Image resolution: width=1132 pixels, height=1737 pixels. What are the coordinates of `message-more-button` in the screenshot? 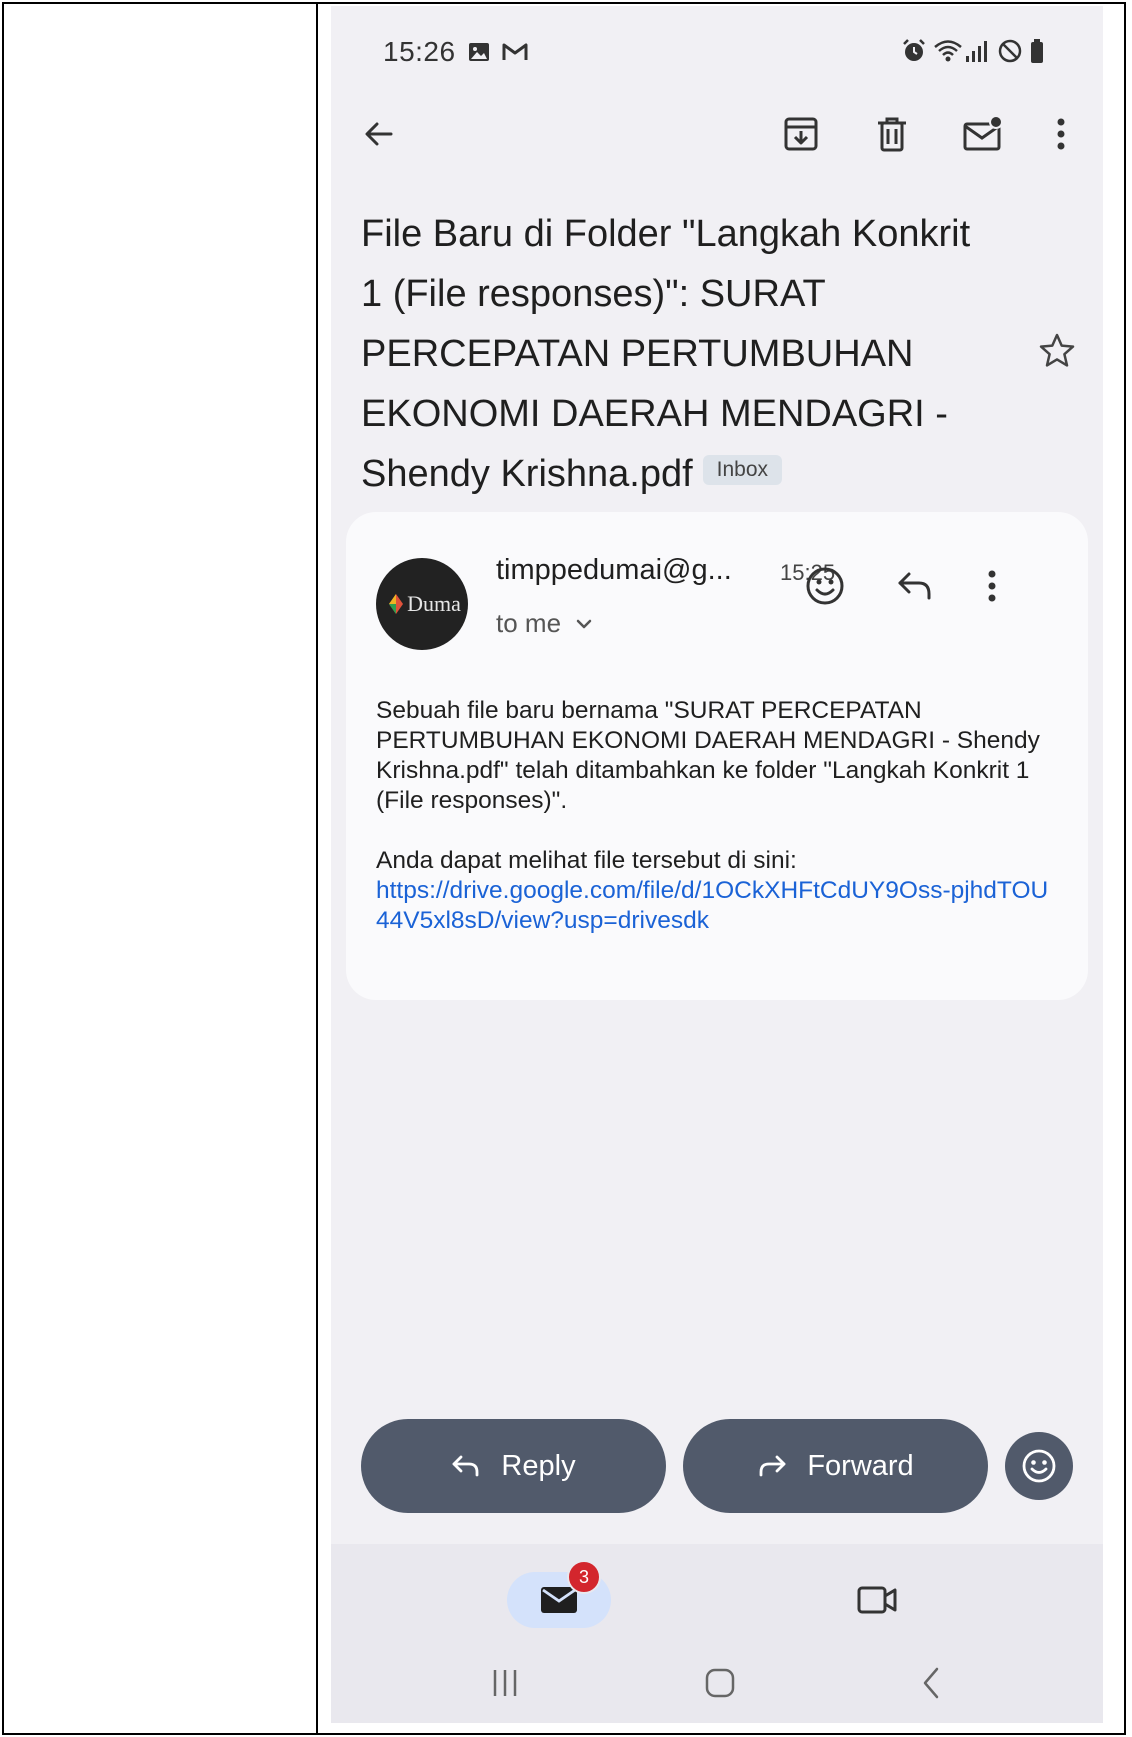 It's located at (992, 586).